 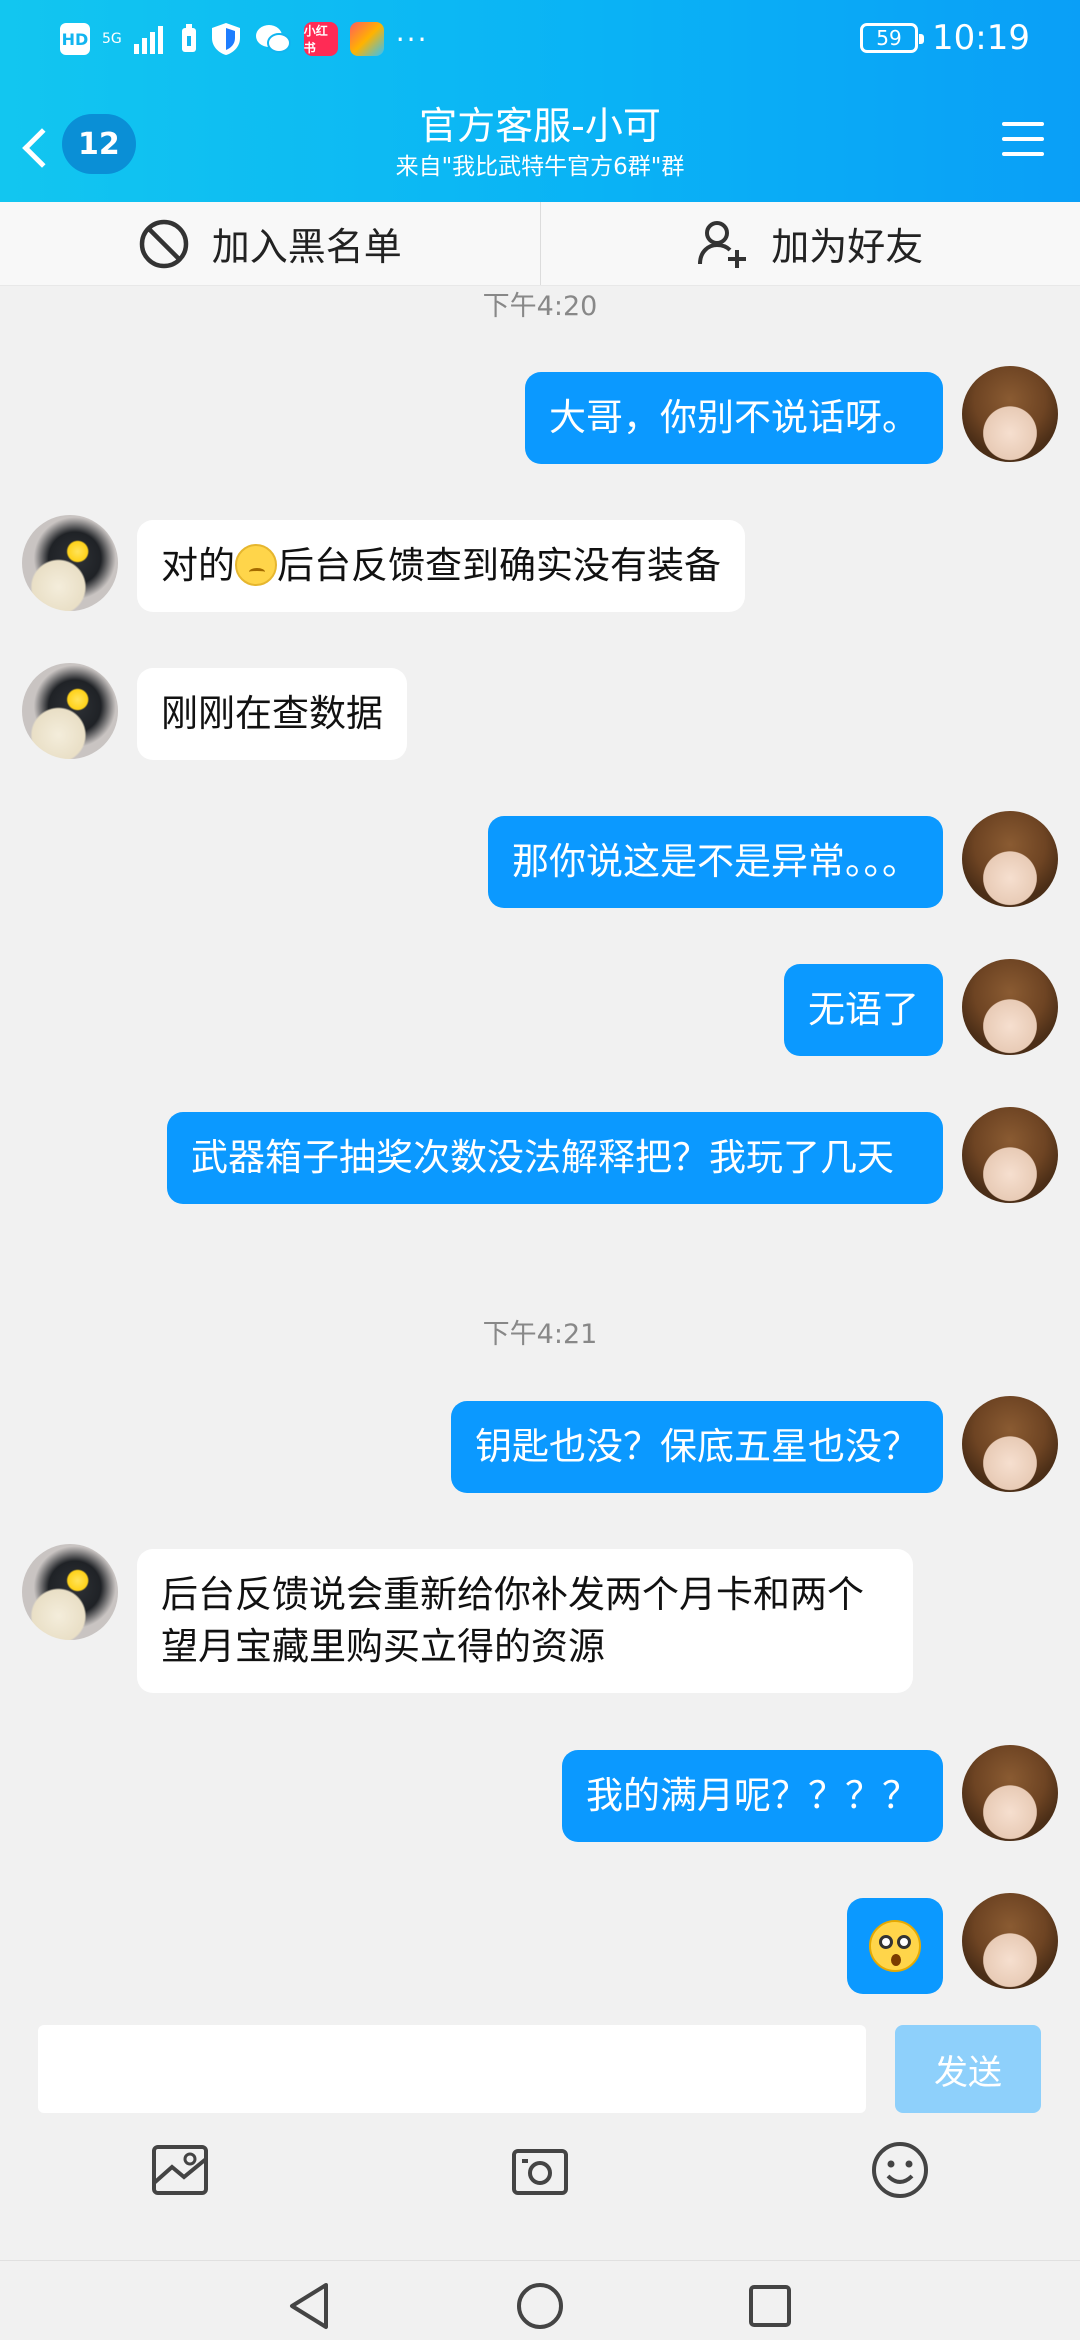 I want to click on camera-button, so click(x=540, y=2170).